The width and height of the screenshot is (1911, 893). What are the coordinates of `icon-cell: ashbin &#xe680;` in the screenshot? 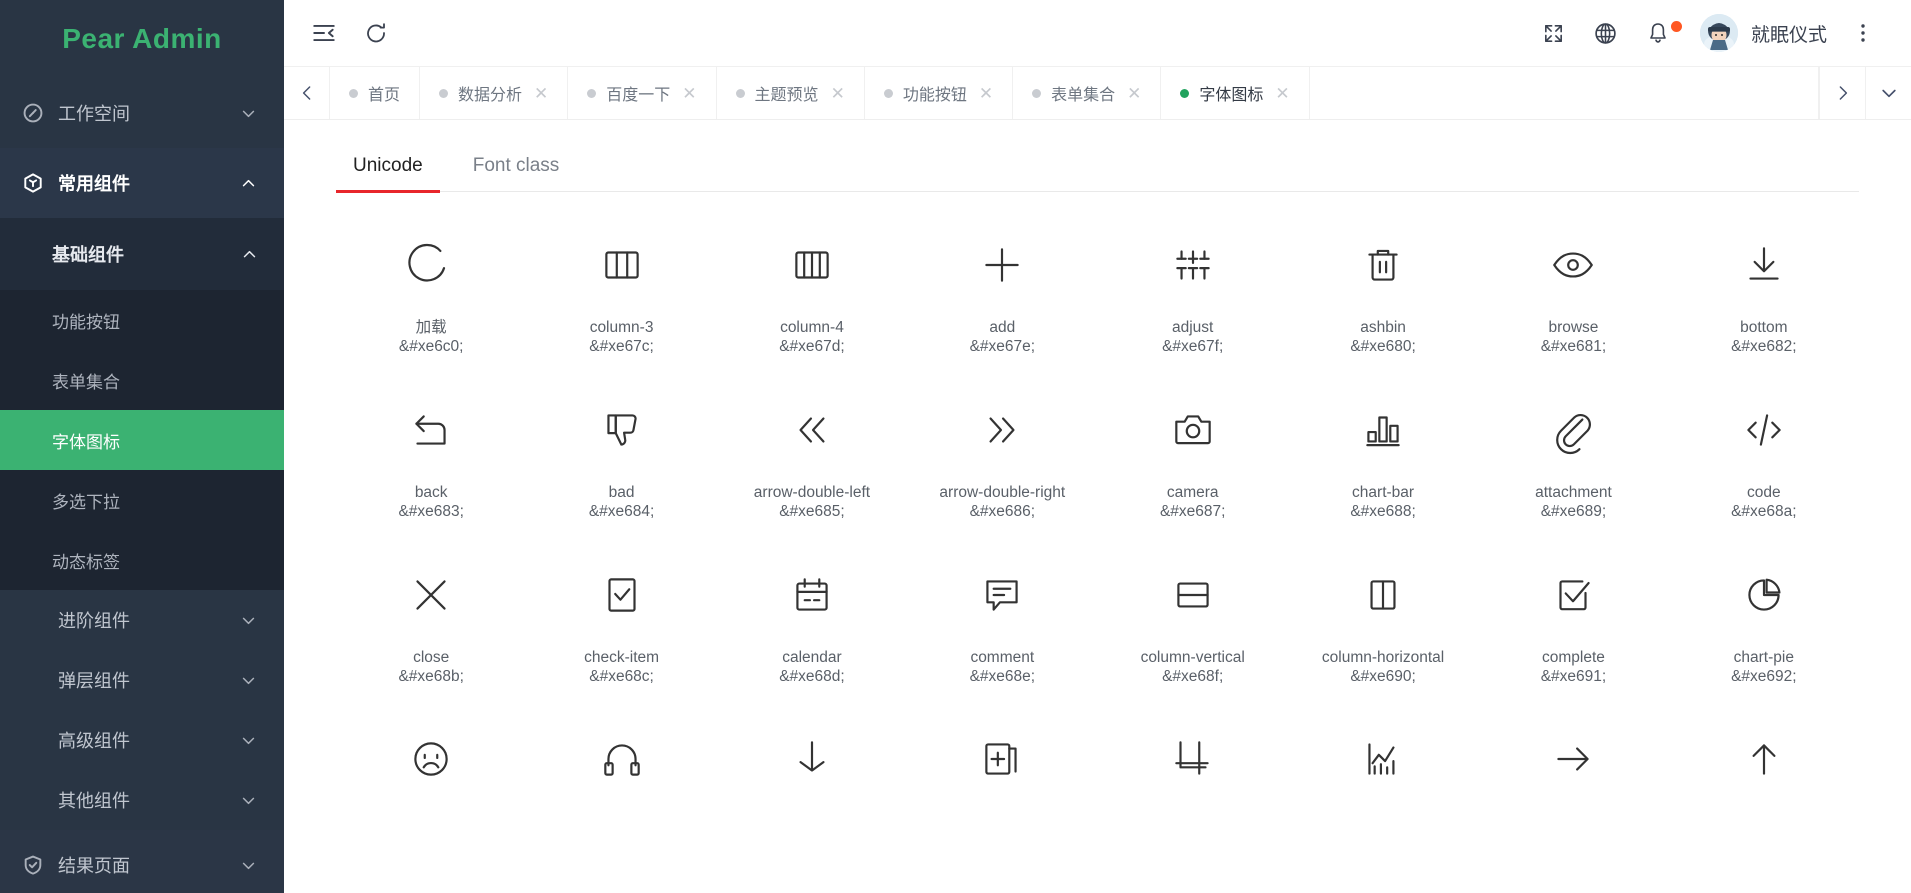 It's located at (1383, 284).